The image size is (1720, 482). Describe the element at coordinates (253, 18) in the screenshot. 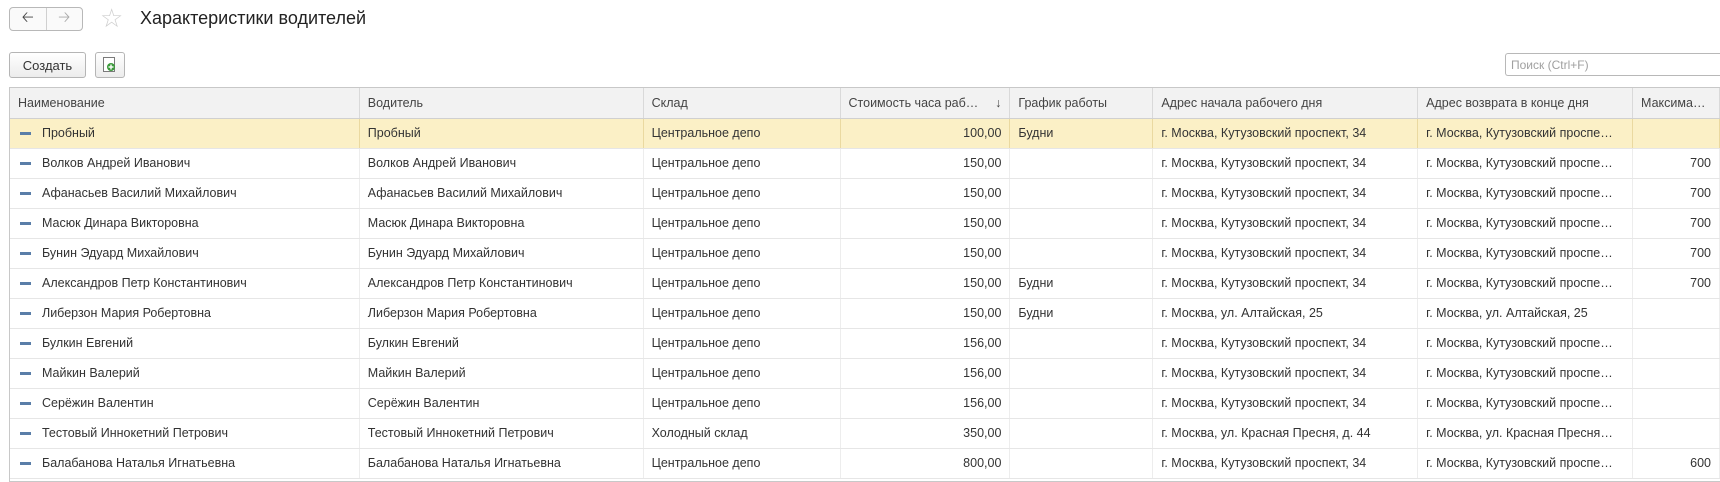

I see `page-title: Характеристики водителей` at that location.